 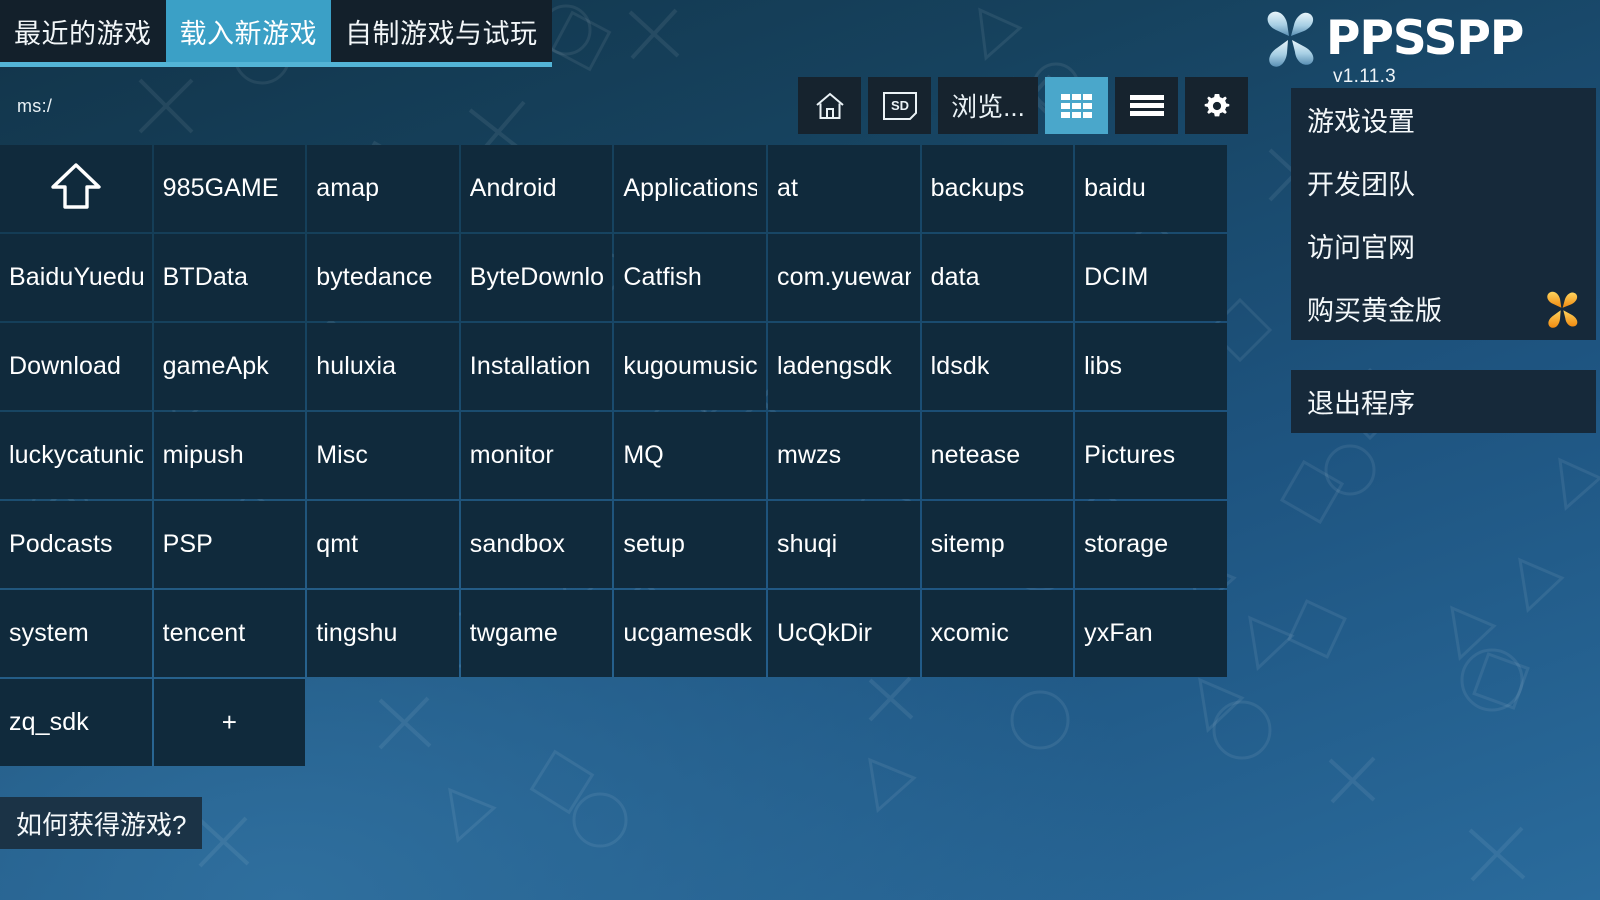 What do you see at coordinates (997, 188) in the screenshot?
I see `grid-item-folder: backups` at bounding box center [997, 188].